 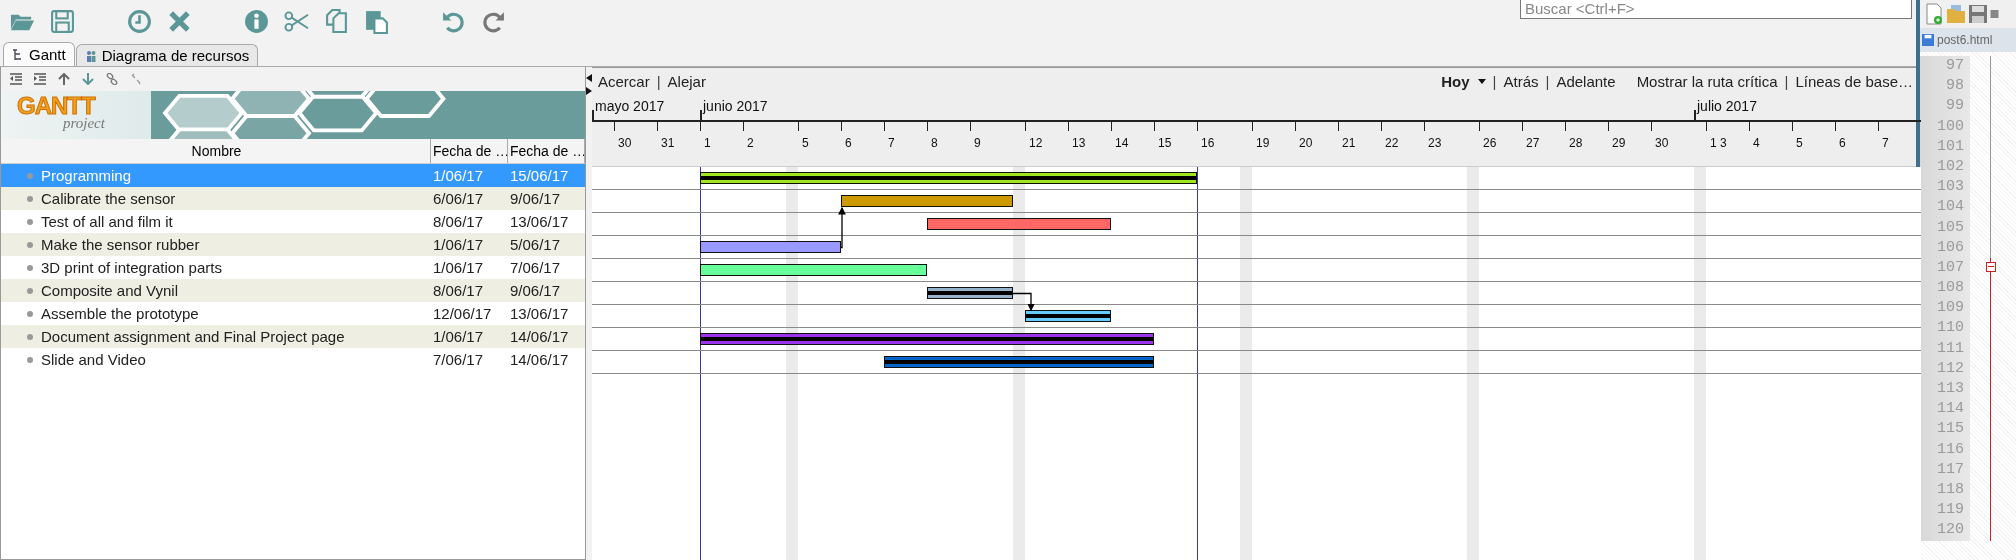 I want to click on down-arrow-icon, so click(x=88, y=79).